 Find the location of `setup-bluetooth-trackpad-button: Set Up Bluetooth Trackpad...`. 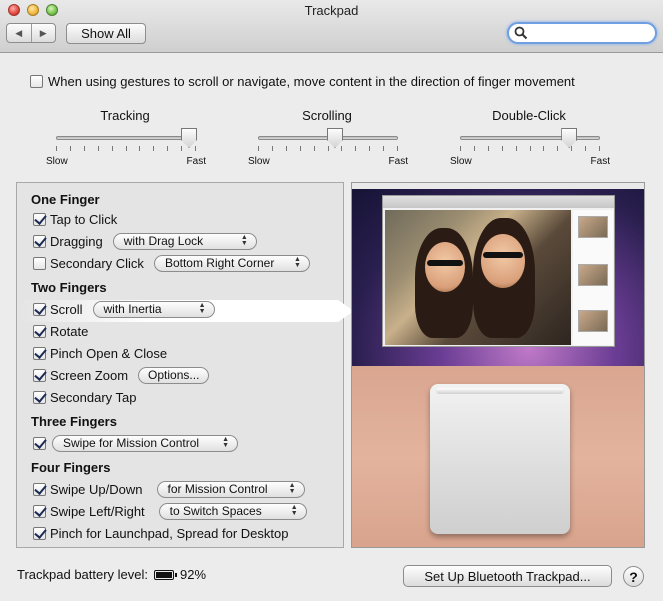

setup-bluetooth-trackpad-button: Set Up Bluetooth Trackpad... is located at coordinates (507, 576).